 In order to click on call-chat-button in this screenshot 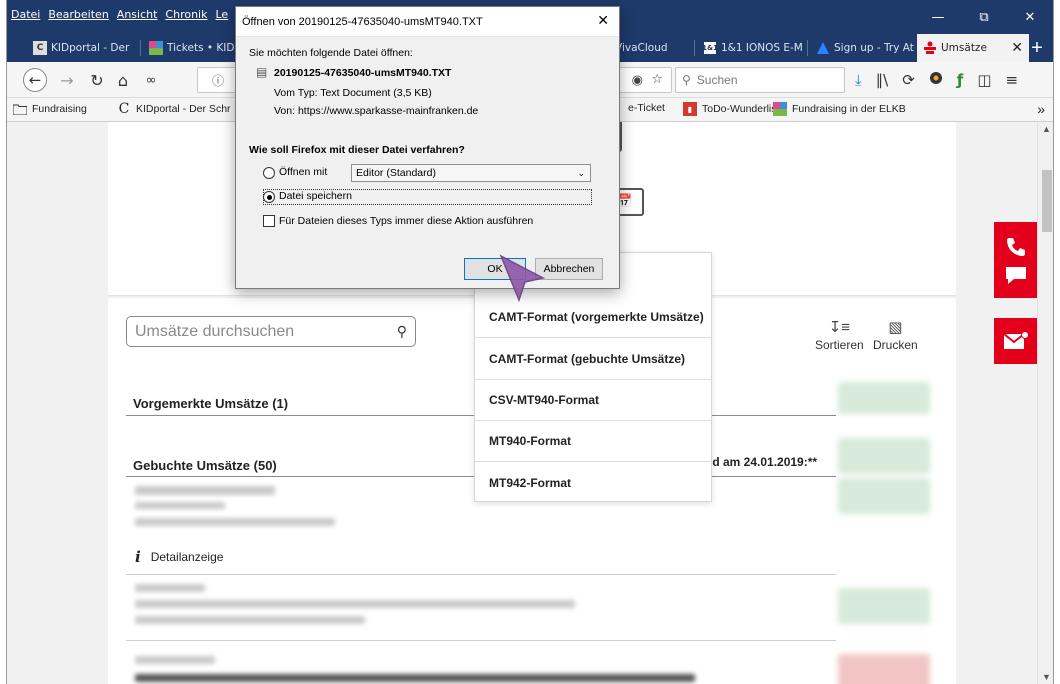, I will do `click(1015, 260)`.